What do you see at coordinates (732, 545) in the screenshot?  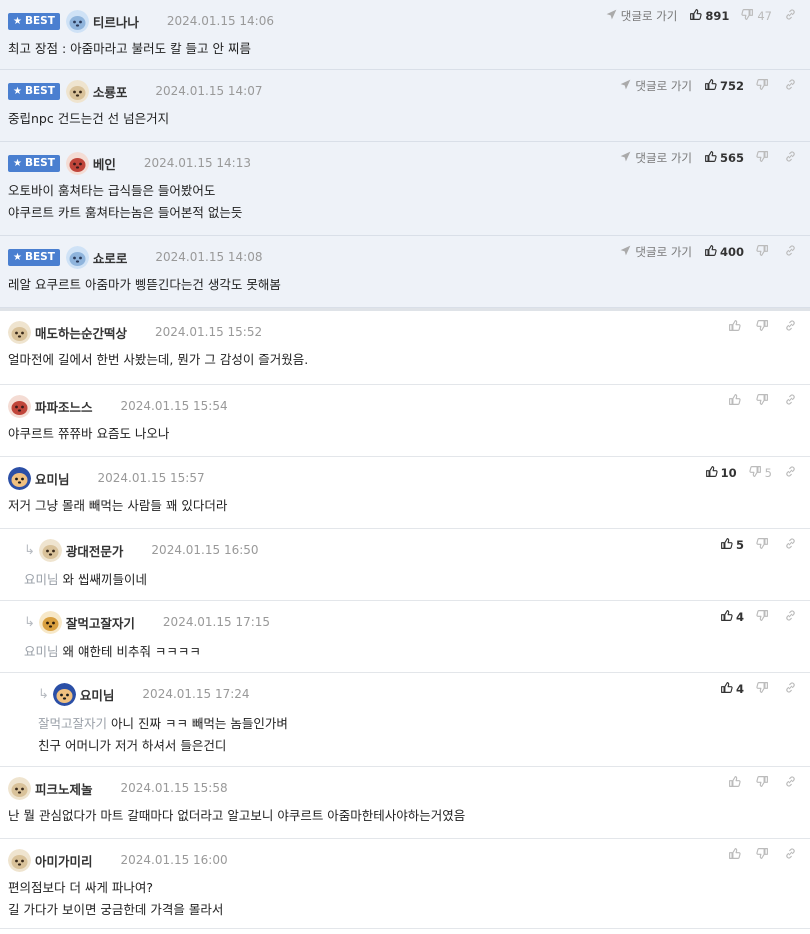 I see `like-button: 5` at bounding box center [732, 545].